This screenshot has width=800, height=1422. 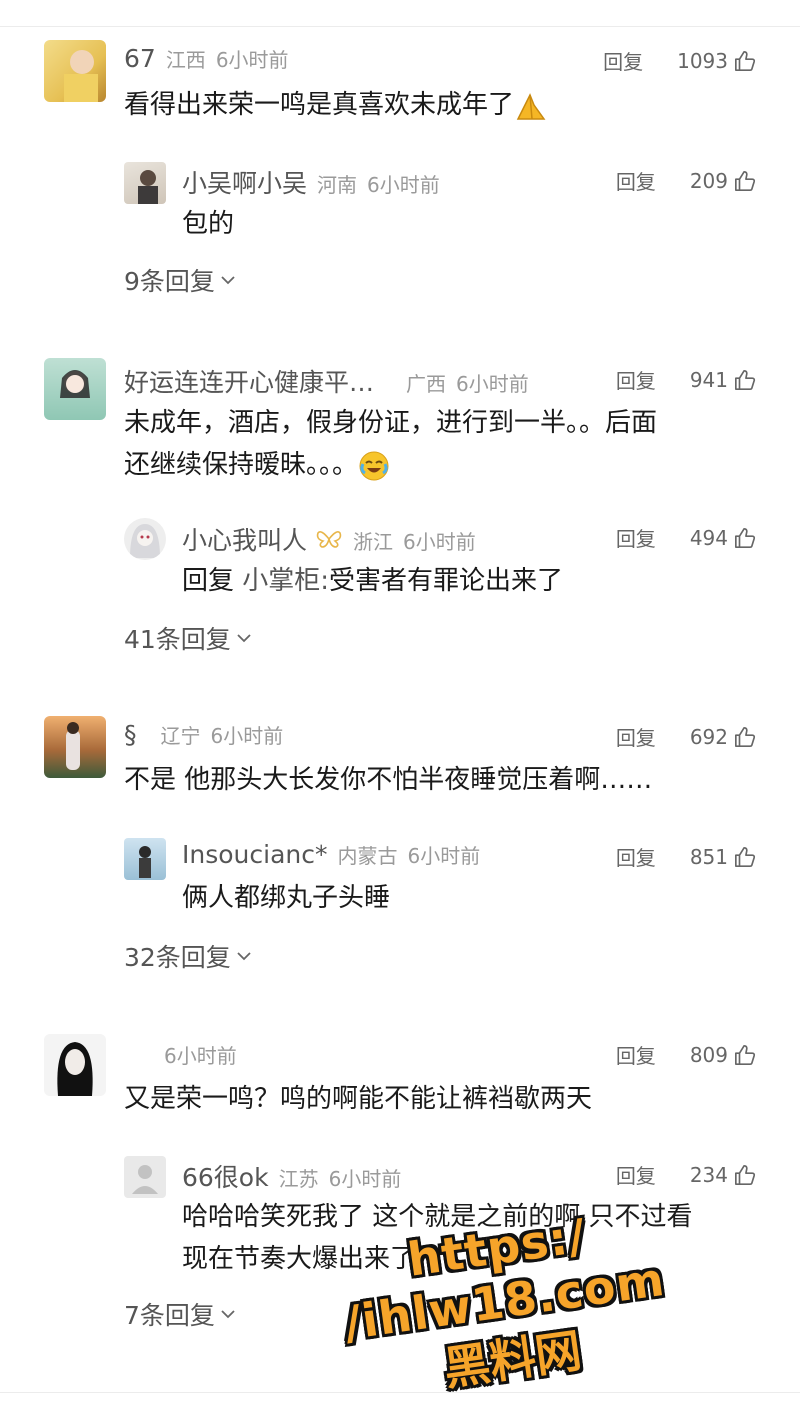 I want to click on comment-text: 看得出来荣一鸣是真喜欢未成年了, so click(x=319, y=105).